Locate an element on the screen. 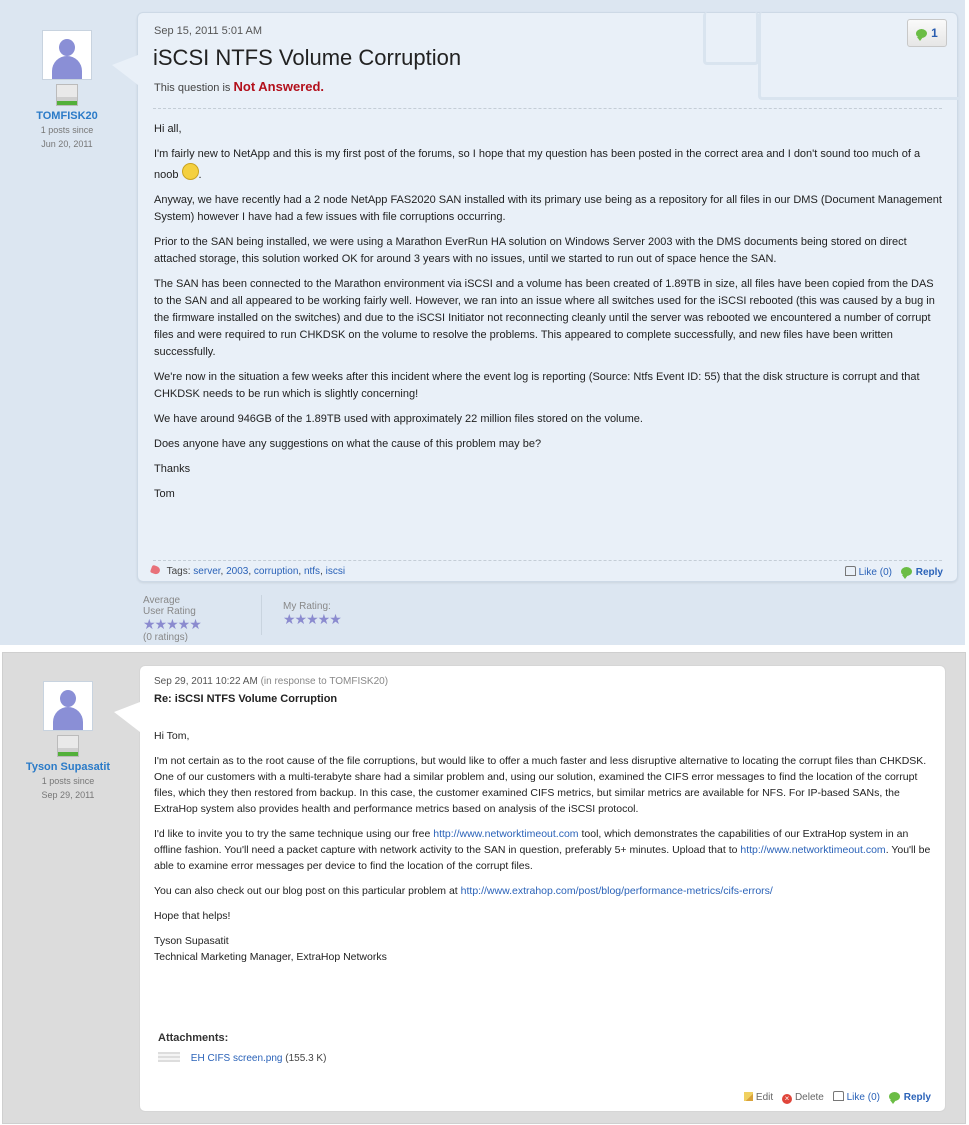 Image resolution: width=969 pixels, height=1125 pixels. attachment-item: EH CIFS screen.png (155.3 K) is located at coordinates (242, 1058).